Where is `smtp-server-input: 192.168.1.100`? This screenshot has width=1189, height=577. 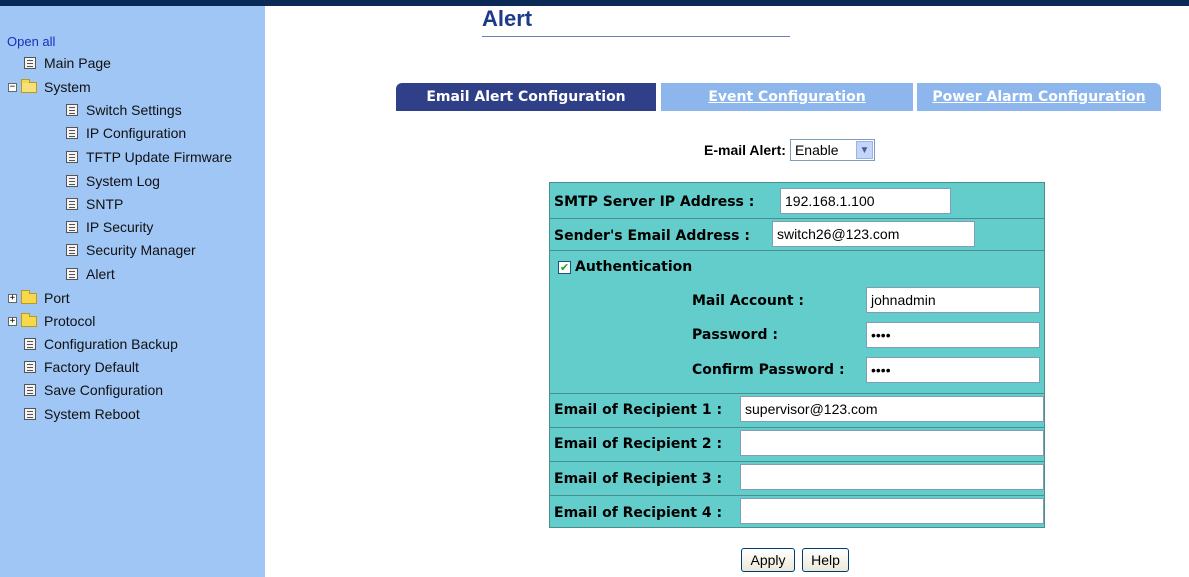
smtp-server-input: 192.168.1.100 is located at coordinates (865, 201).